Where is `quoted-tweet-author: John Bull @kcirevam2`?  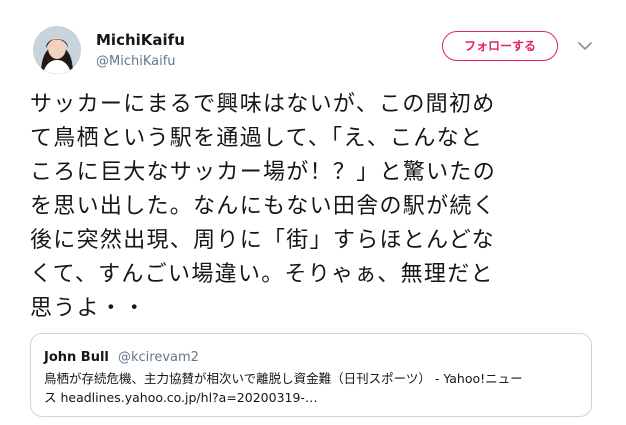 quoted-tweet-author: John Bull @kcirevam2 is located at coordinates (121, 355).